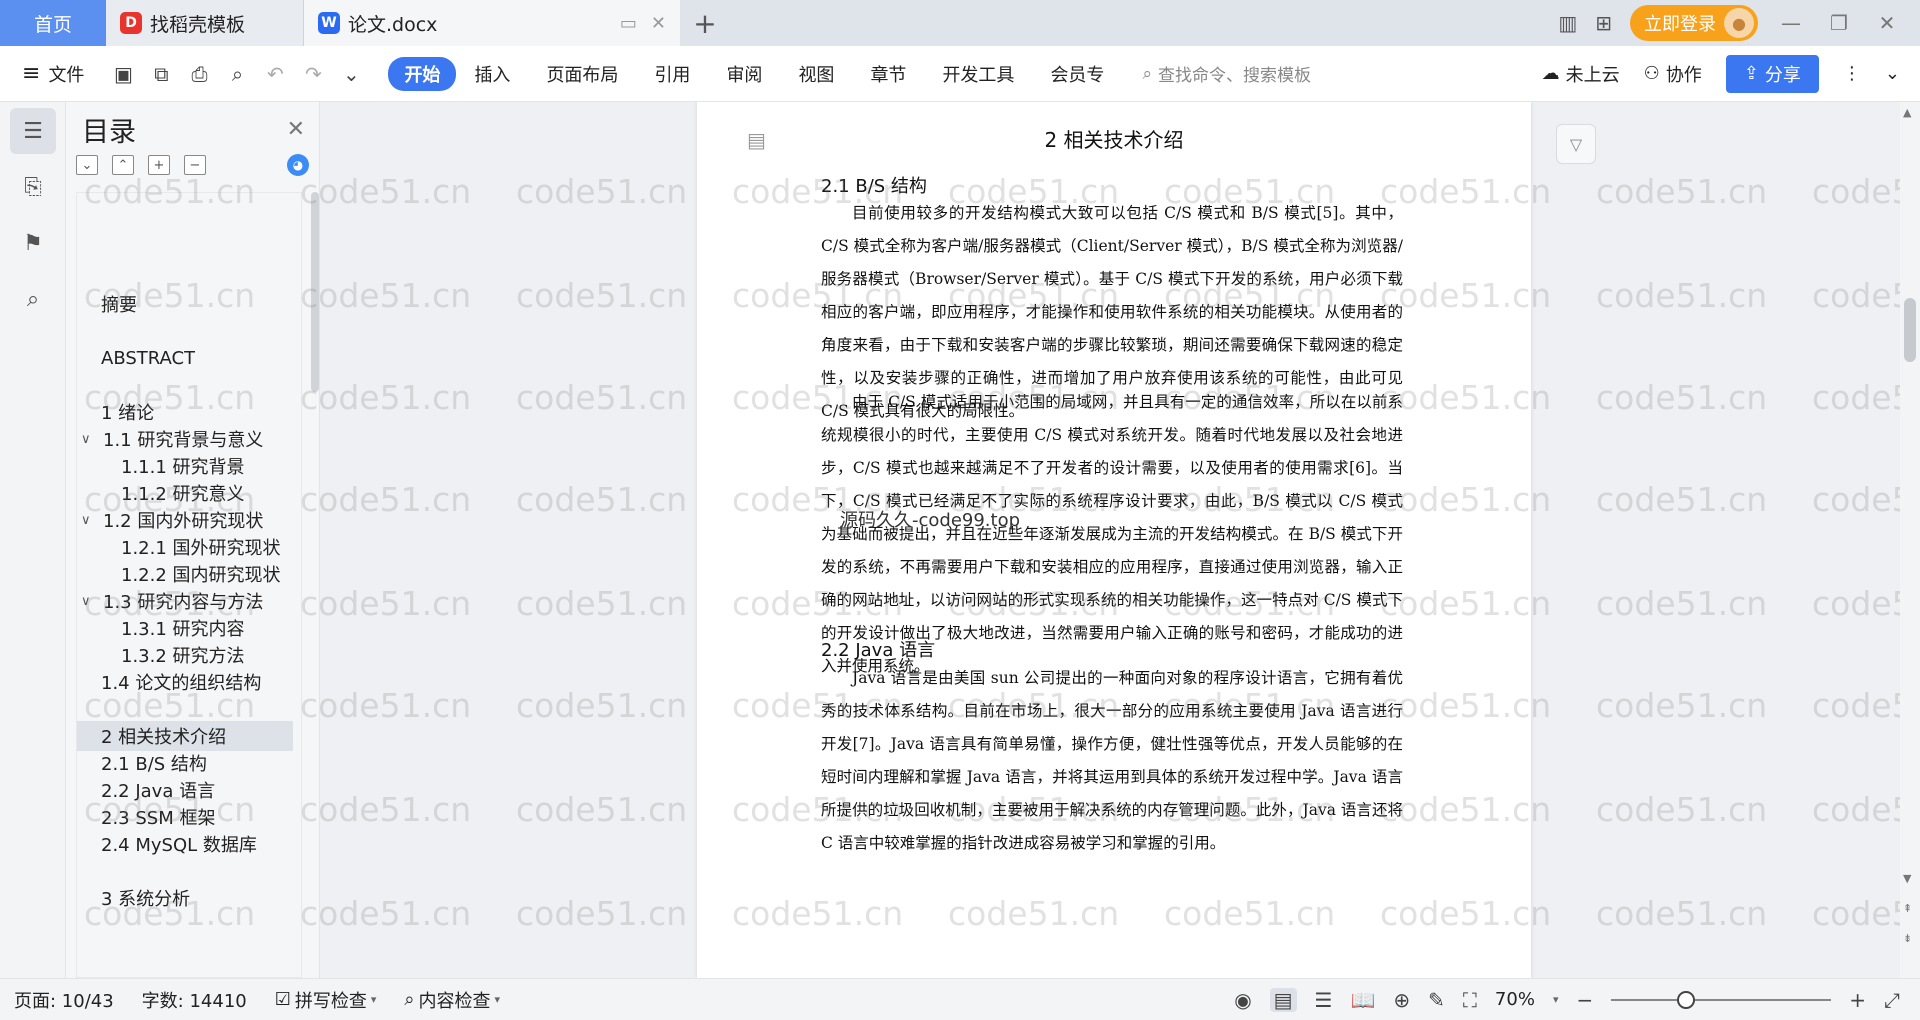 The image size is (1920, 1020). Describe the element at coordinates (179, 845) in the screenshot. I see `toc-item-label: 2.4 MySQL 数据库` at that location.